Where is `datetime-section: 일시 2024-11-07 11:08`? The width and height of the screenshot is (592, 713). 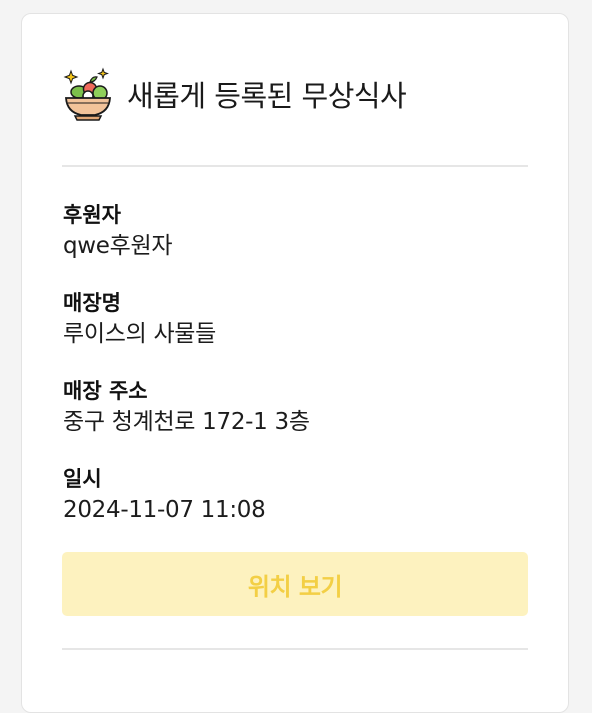
datetime-section: 일시 2024-11-07 11:08 is located at coordinates (298, 495).